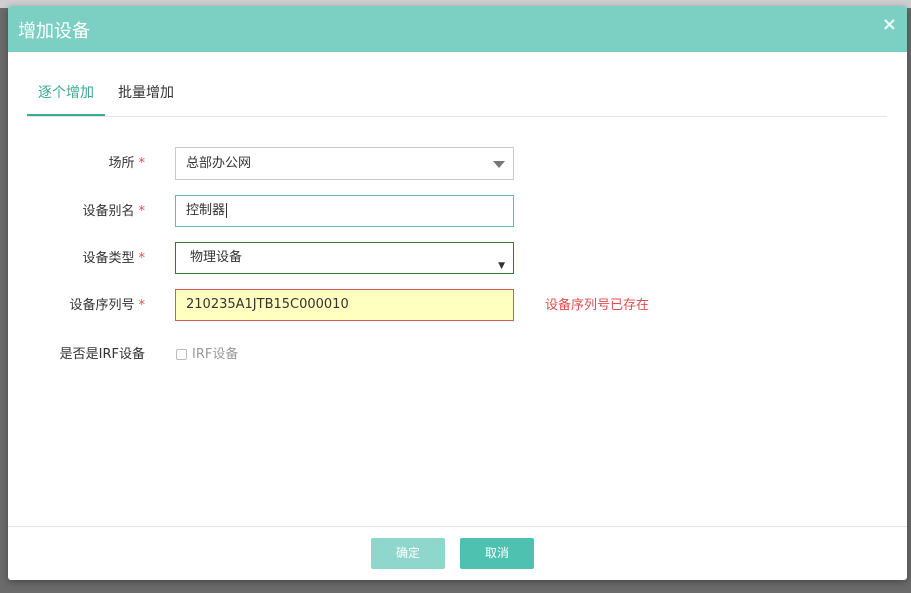  Describe the element at coordinates (54, 31) in the screenshot. I see `dialog-title: 增加设备` at that location.